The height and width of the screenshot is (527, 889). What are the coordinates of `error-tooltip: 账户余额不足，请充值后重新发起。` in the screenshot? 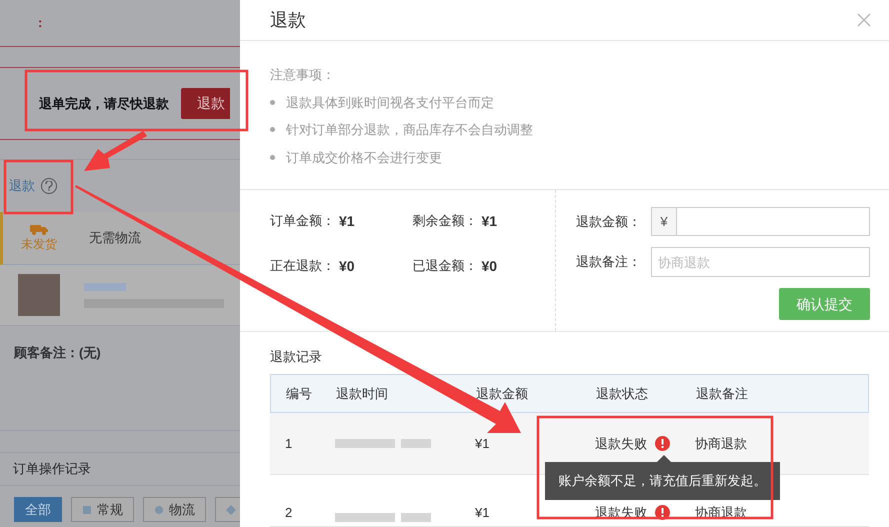 It's located at (662, 481).